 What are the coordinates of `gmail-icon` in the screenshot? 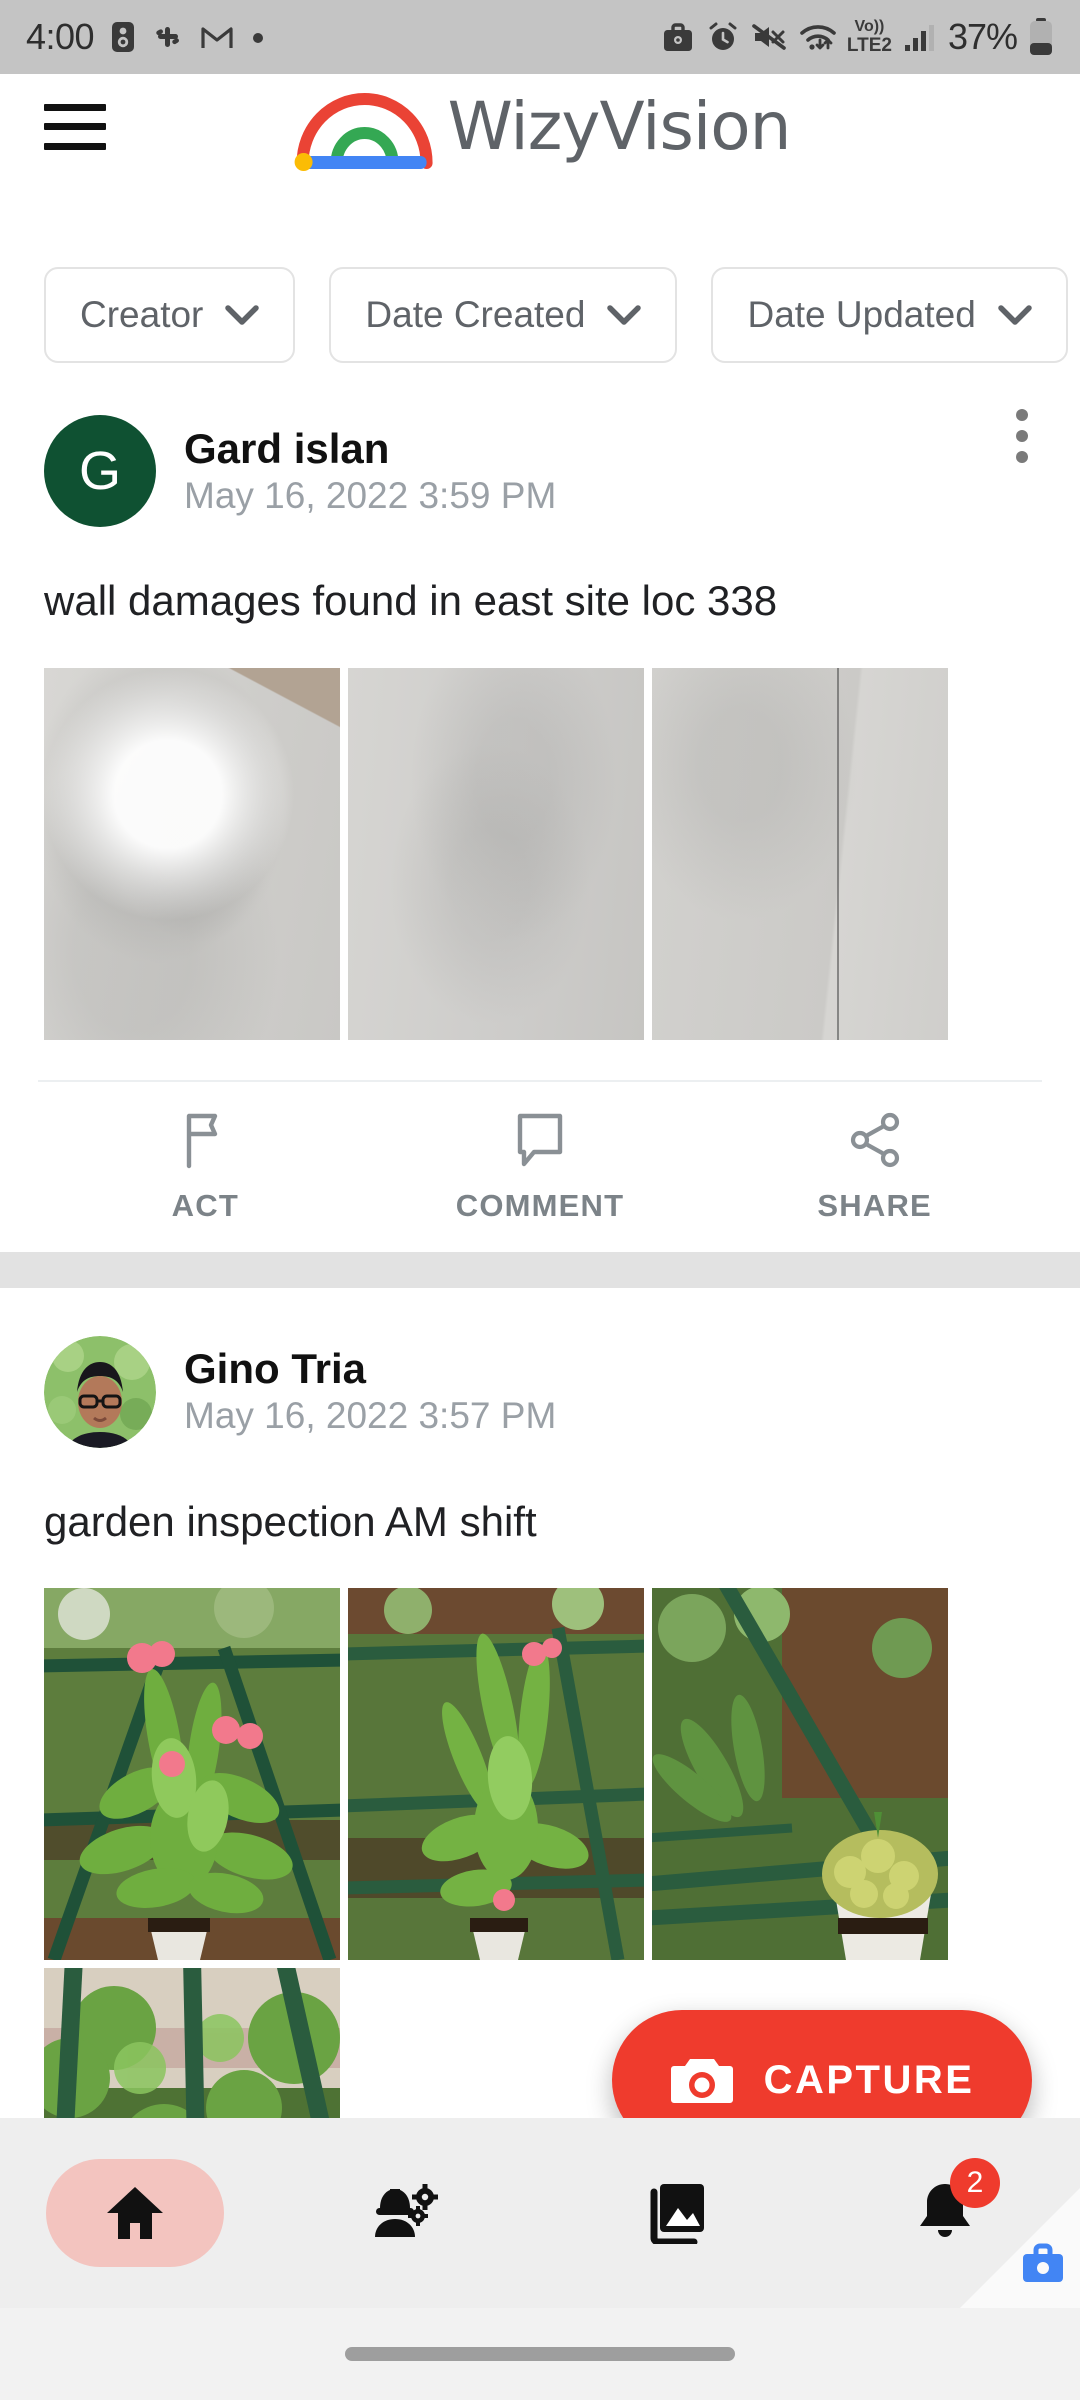 It's located at (217, 37).